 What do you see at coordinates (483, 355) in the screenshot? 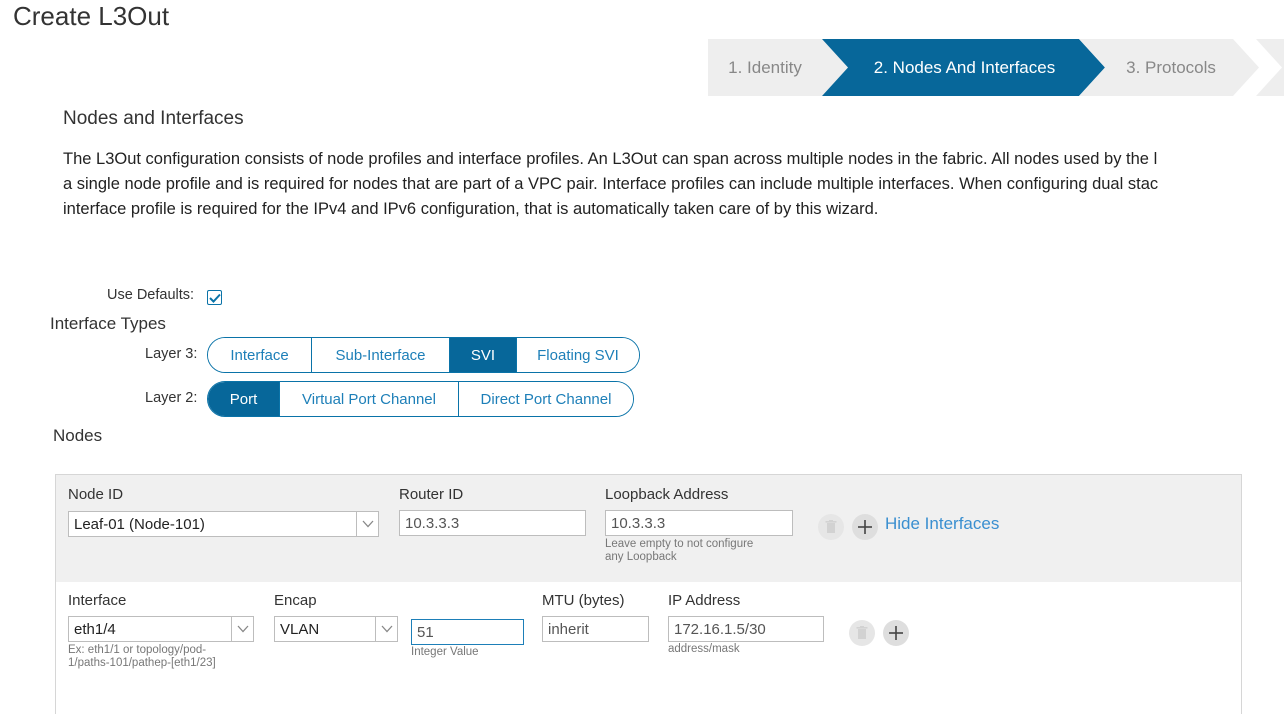
I see `layer3-option-svi: SVI` at bounding box center [483, 355].